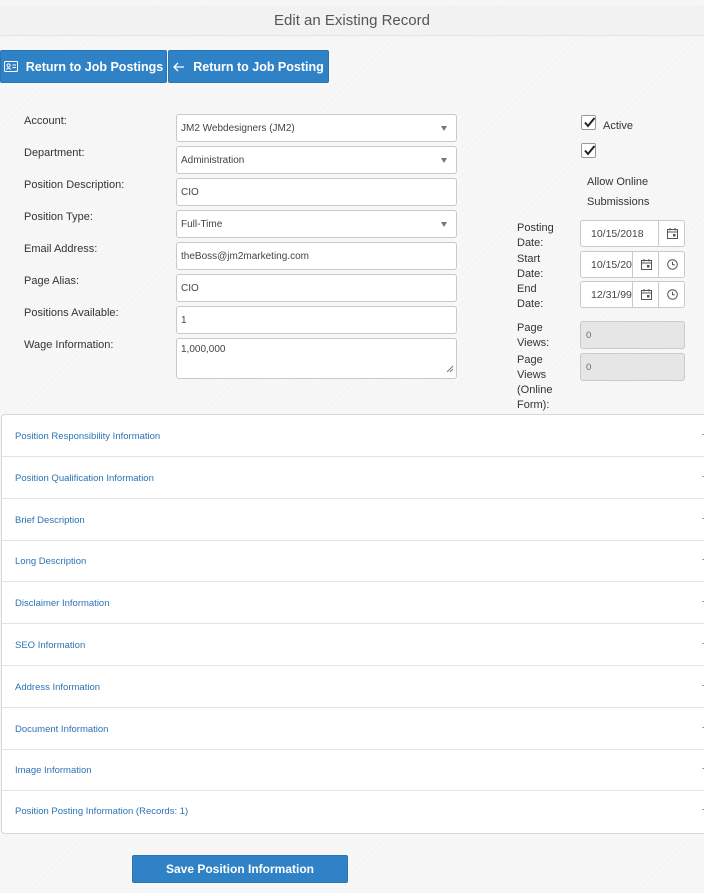 The height and width of the screenshot is (893, 704). Describe the element at coordinates (202, 224) in the screenshot. I see `position-type-value: Full-Time` at that location.